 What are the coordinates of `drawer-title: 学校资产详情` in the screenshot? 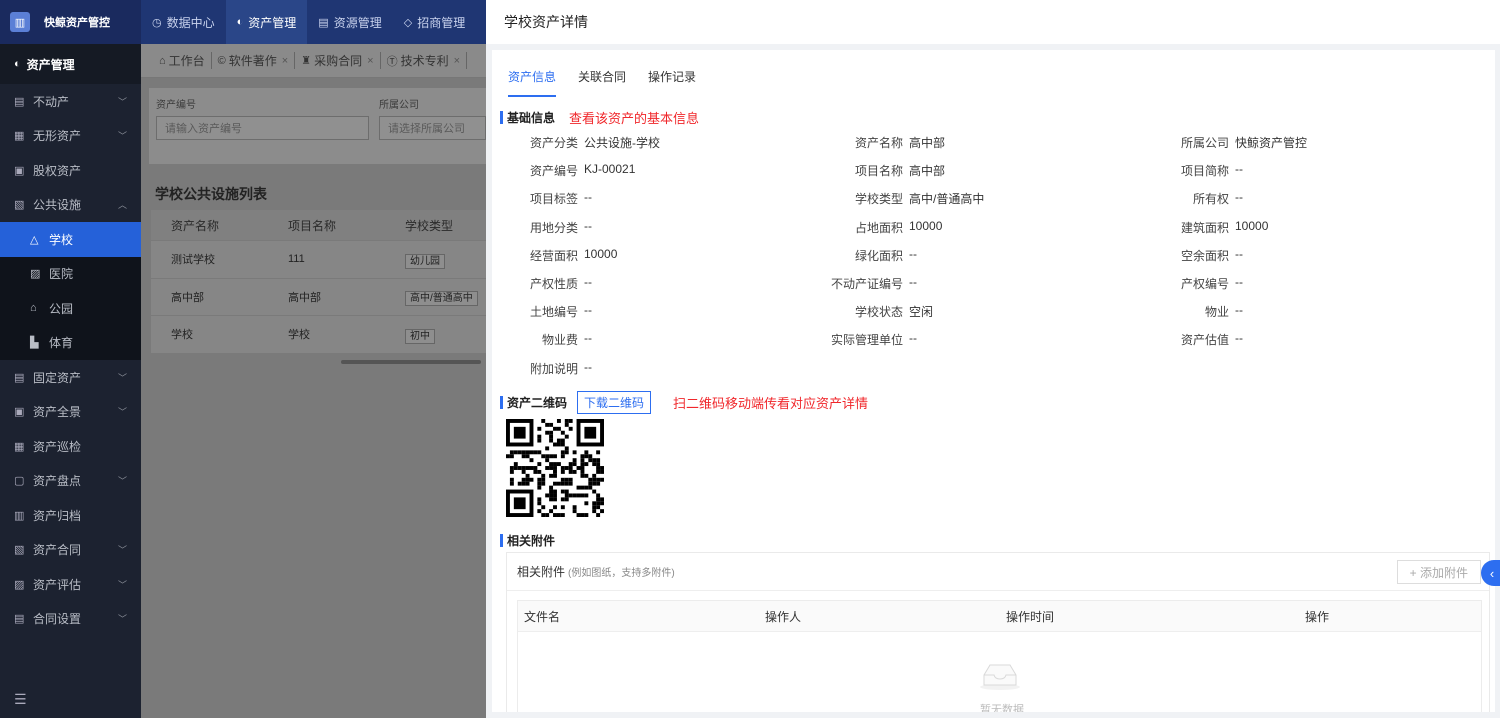 It's located at (993, 22).